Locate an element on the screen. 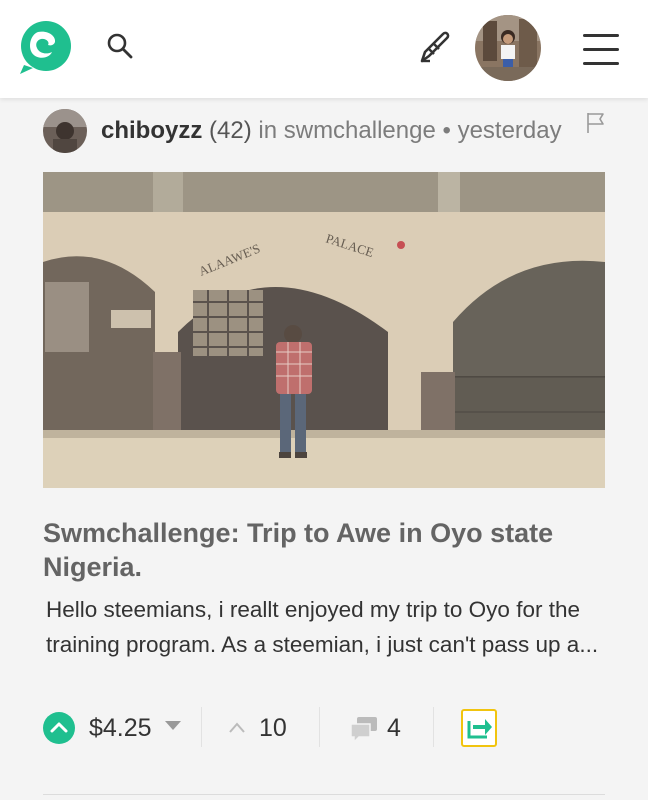 This screenshot has height=800, width=648. hamburger-menu-icon is located at coordinates (601, 50).